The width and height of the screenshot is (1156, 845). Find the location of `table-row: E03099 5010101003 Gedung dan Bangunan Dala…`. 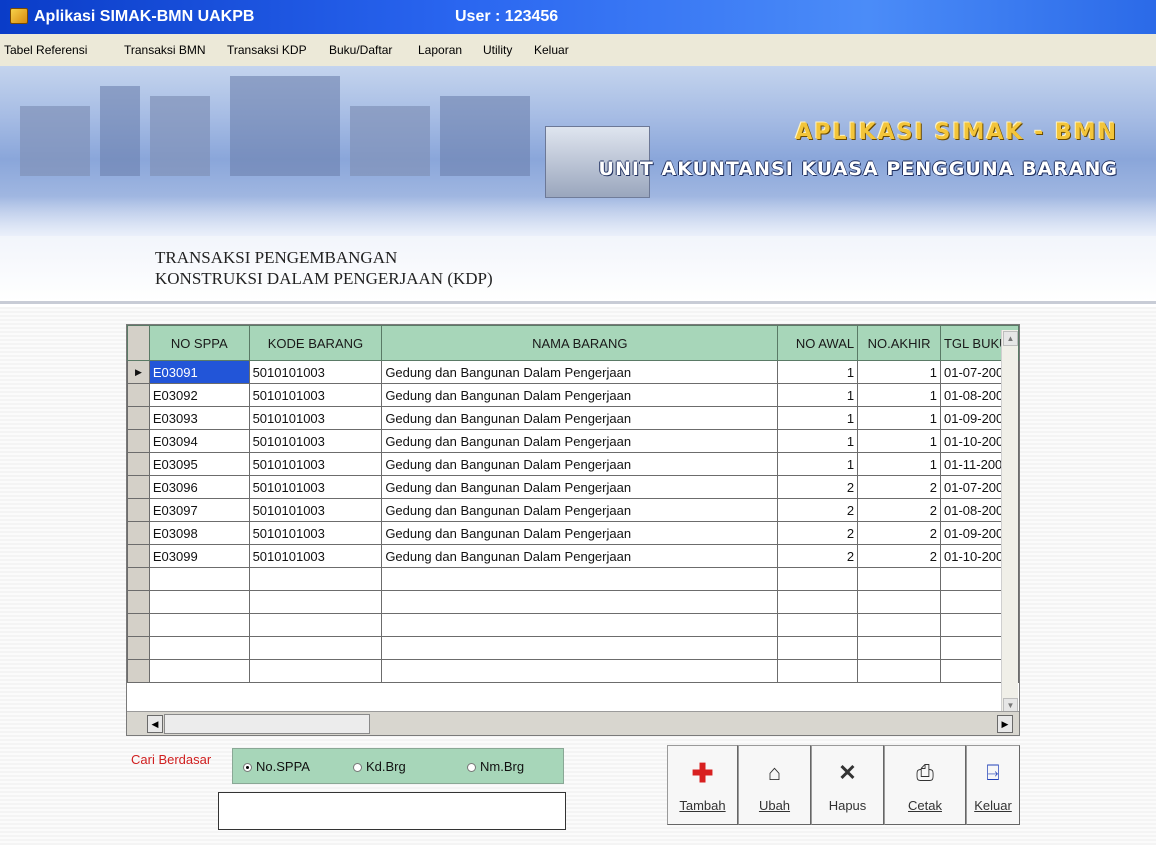

table-row: E03099 5010101003 Gedung dan Bangunan Dala… is located at coordinates (573, 556).